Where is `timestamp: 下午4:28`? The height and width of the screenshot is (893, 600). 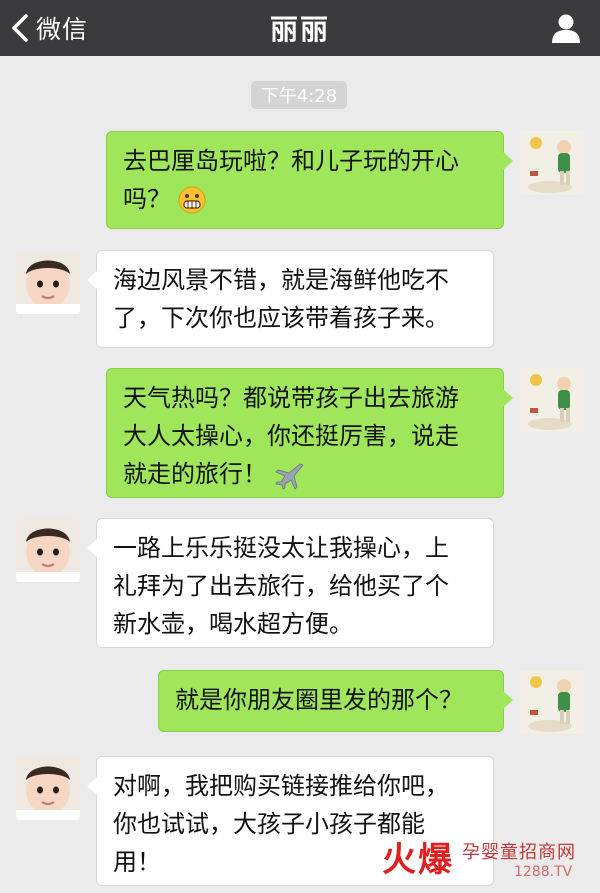 timestamp: 下午4:28 is located at coordinates (299, 95).